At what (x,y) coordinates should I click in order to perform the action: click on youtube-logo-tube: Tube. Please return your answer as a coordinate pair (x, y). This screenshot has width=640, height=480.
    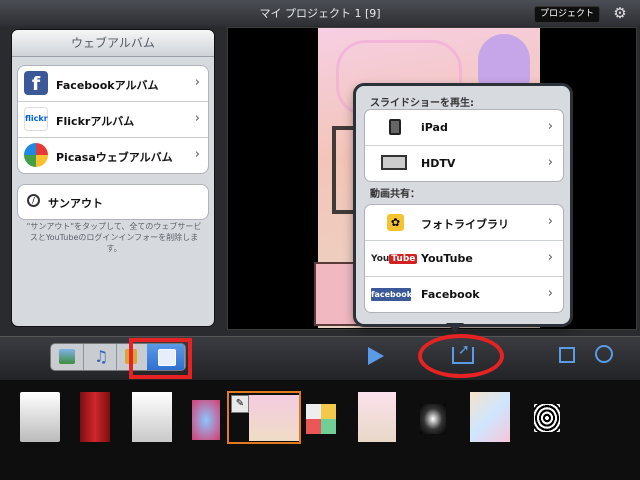
    Looking at the image, I should click on (403, 259).